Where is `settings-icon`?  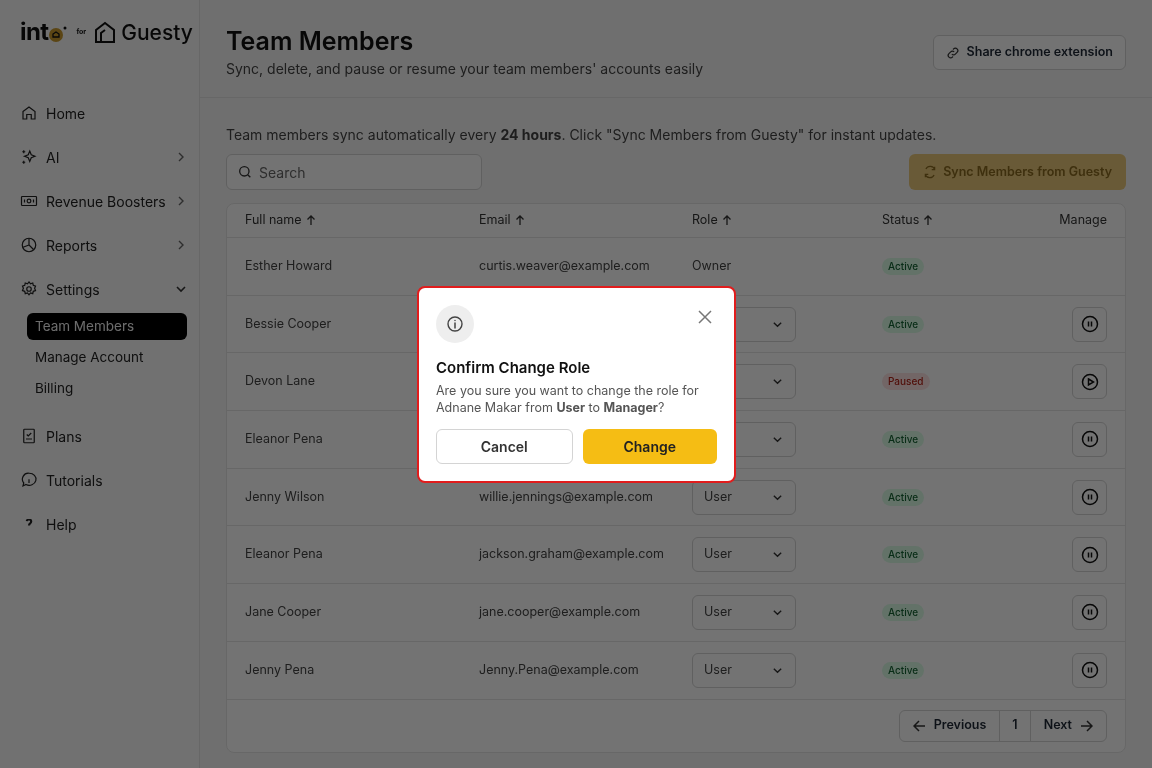 settings-icon is located at coordinates (29, 289).